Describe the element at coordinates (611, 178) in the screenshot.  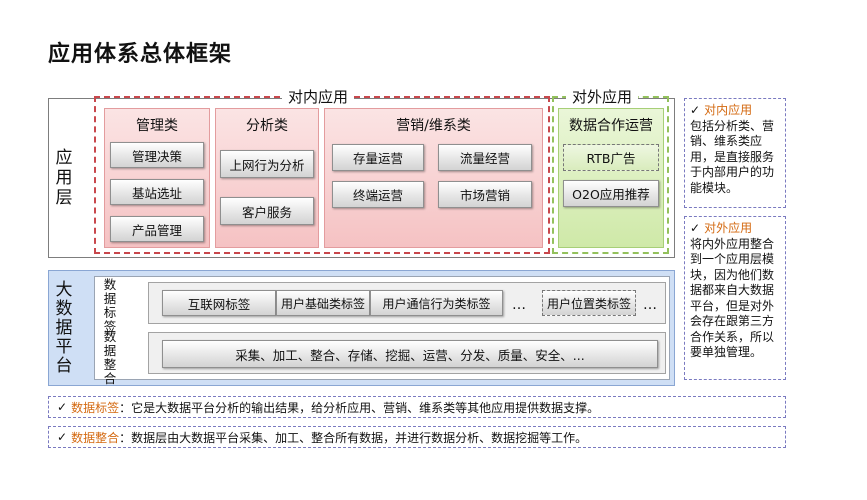
I see `data-cooperation-panel: 数据合作运营` at that location.